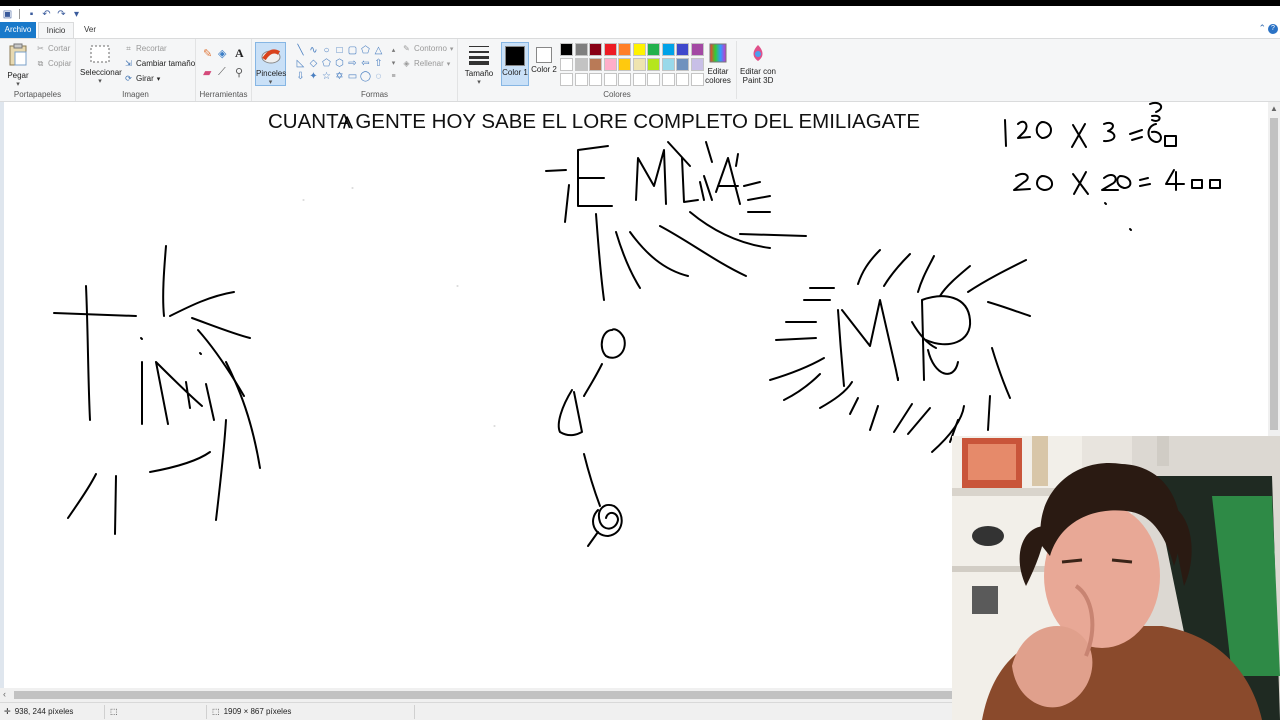 This screenshot has width=1280, height=720. Describe the element at coordinates (591, 437) in the screenshot. I see `stick-figure-scribble` at that location.